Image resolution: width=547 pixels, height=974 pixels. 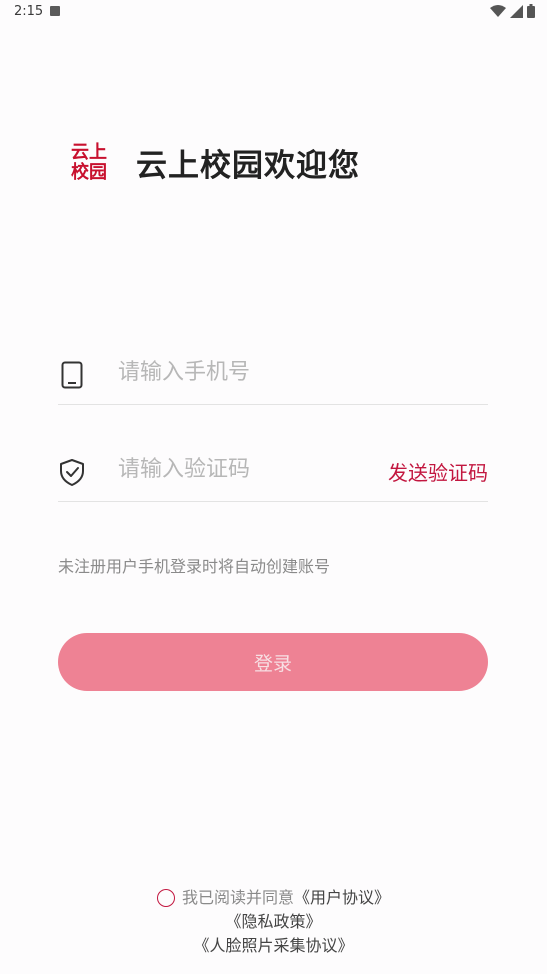 What do you see at coordinates (29, 11) in the screenshot?
I see `status-time: 2:15` at bounding box center [29, 11].